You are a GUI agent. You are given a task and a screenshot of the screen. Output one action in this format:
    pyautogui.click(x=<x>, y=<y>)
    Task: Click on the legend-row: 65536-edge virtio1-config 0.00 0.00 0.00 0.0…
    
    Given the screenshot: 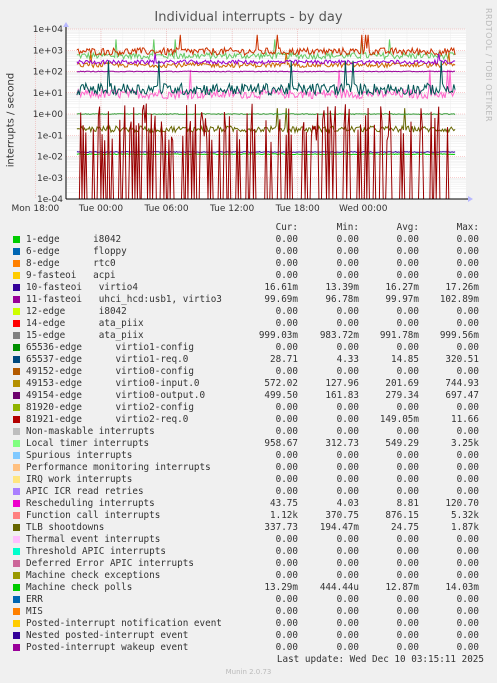 What is the action you would take?
    pyautogui.click(x=248, y=348)
    